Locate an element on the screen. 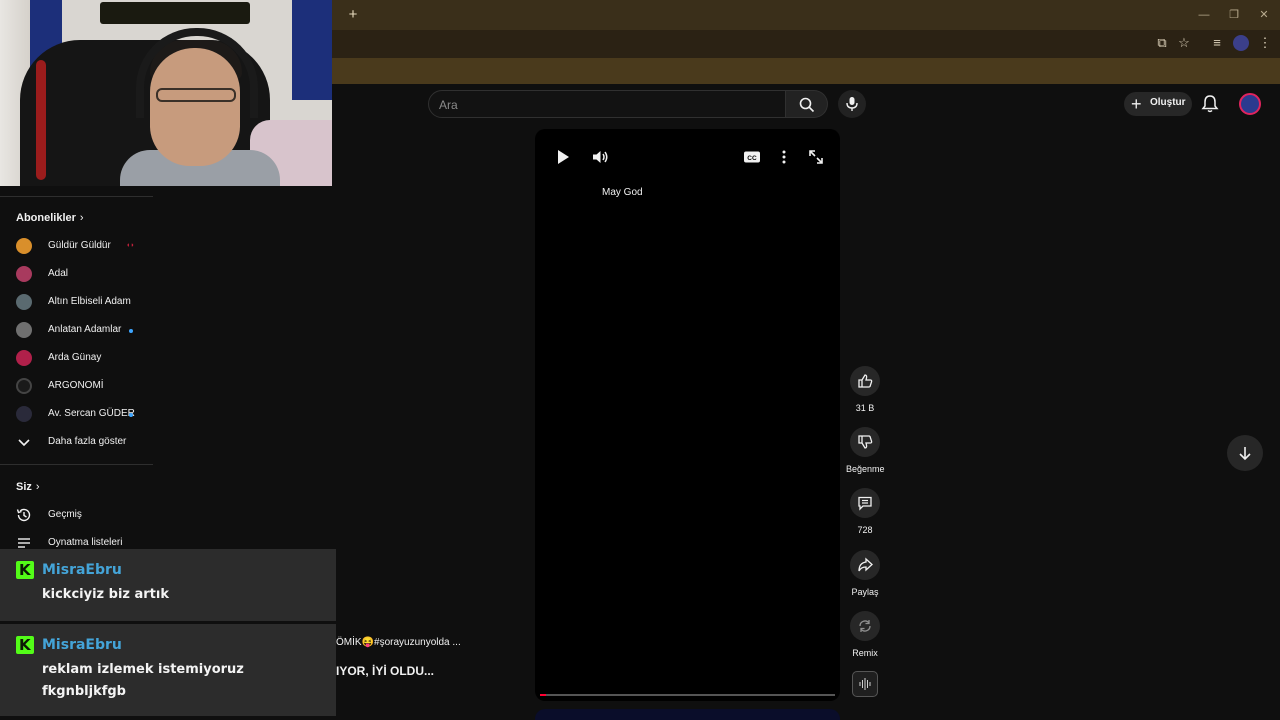 The image size is (1280, 720). svg-text: CC is located at coordinates (752, 158).